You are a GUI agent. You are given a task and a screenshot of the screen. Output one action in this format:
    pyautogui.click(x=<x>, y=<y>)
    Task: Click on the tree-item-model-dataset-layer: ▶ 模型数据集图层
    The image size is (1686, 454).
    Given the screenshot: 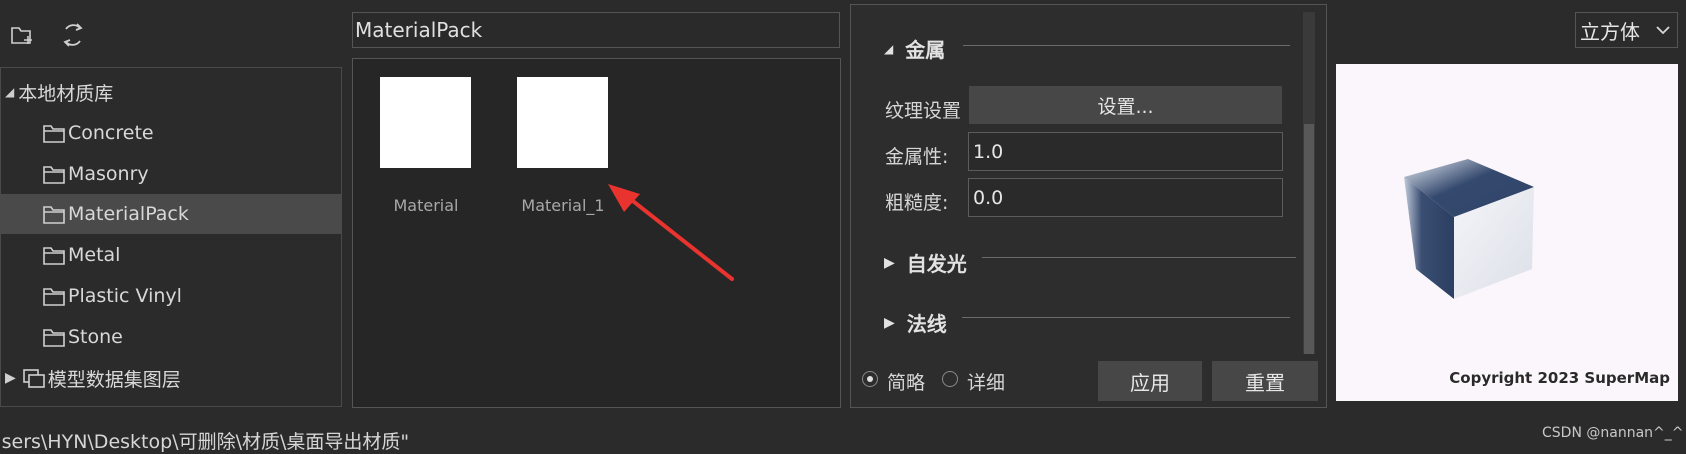 What is the action you would take?
    pyautogui.click(x=171, y=378)
    